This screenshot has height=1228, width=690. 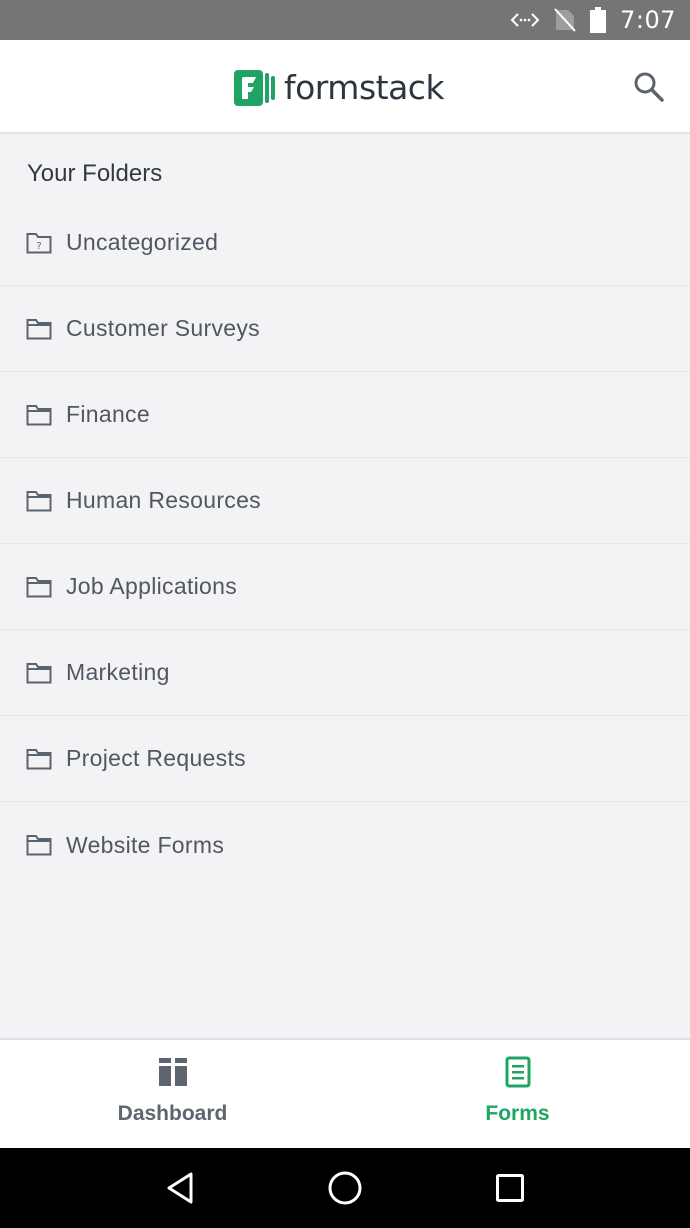 I want to click on formstack-logo: formstack, so click(x=339, y=87).